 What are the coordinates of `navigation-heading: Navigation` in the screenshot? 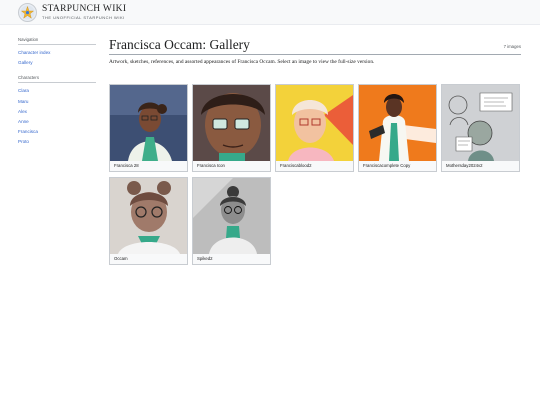 It's located at (57, 41).